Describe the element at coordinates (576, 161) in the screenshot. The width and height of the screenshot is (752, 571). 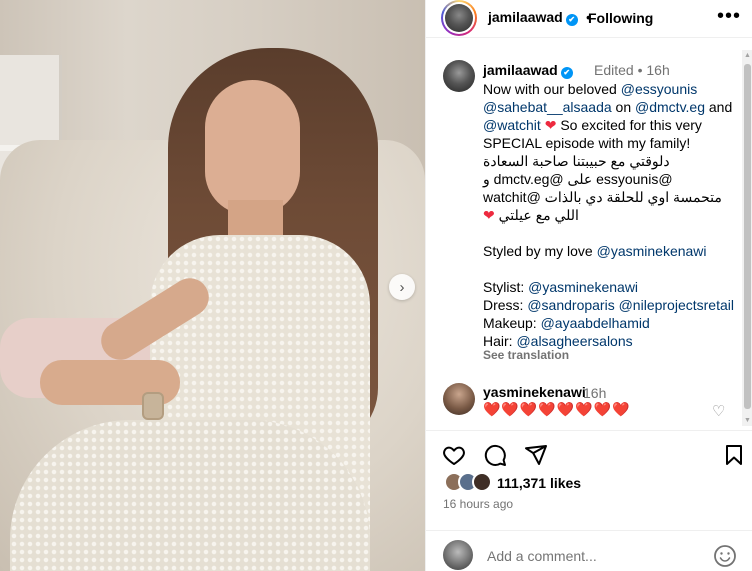
I see `arabic-line: دلوقتي مع حبيبتنا صاحبة السعادة` at that location.